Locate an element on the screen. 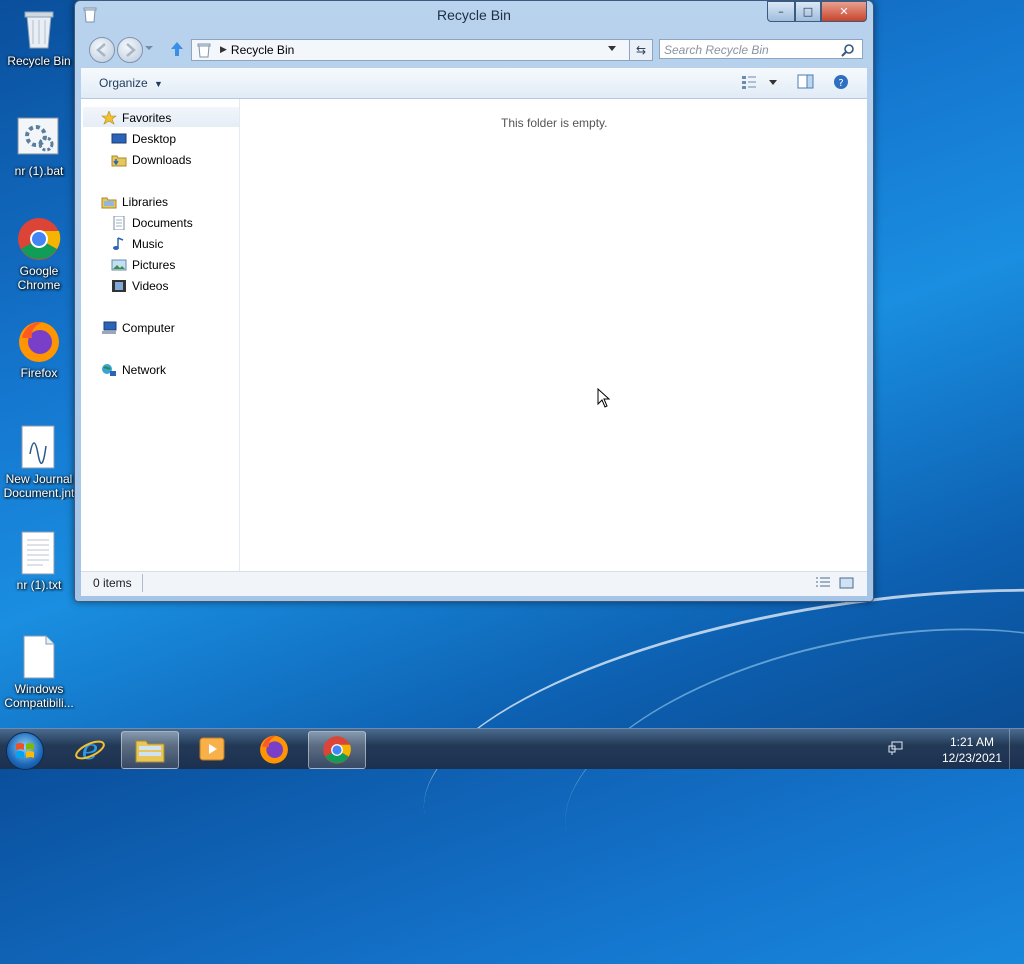  nav-libraries: Libraries is located at coordinates (134, 202).